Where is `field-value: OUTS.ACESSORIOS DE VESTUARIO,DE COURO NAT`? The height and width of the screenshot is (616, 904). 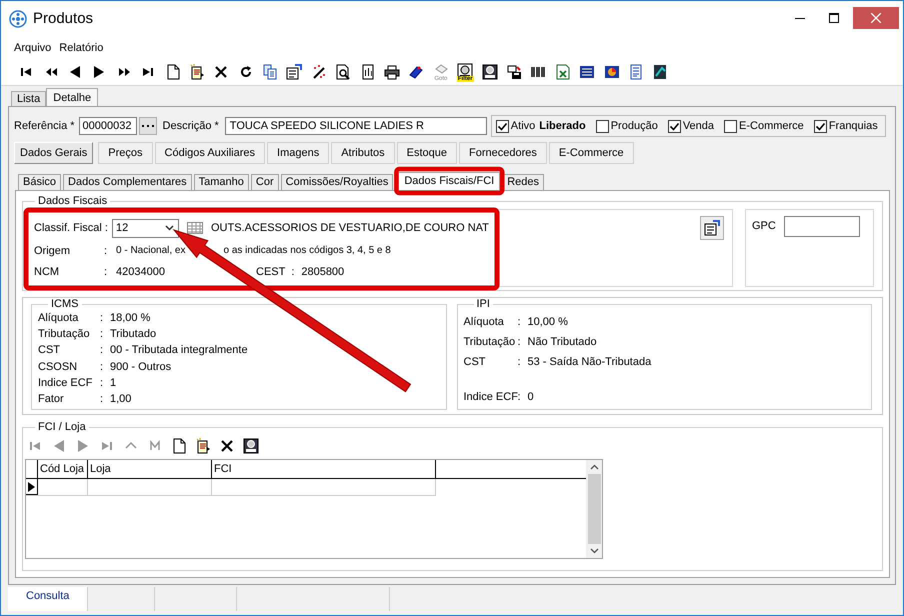
field-value: OUTS.ACESSORIOS DE VESTUARIO,DE COURO NAT is located at coordinates (350, 228).